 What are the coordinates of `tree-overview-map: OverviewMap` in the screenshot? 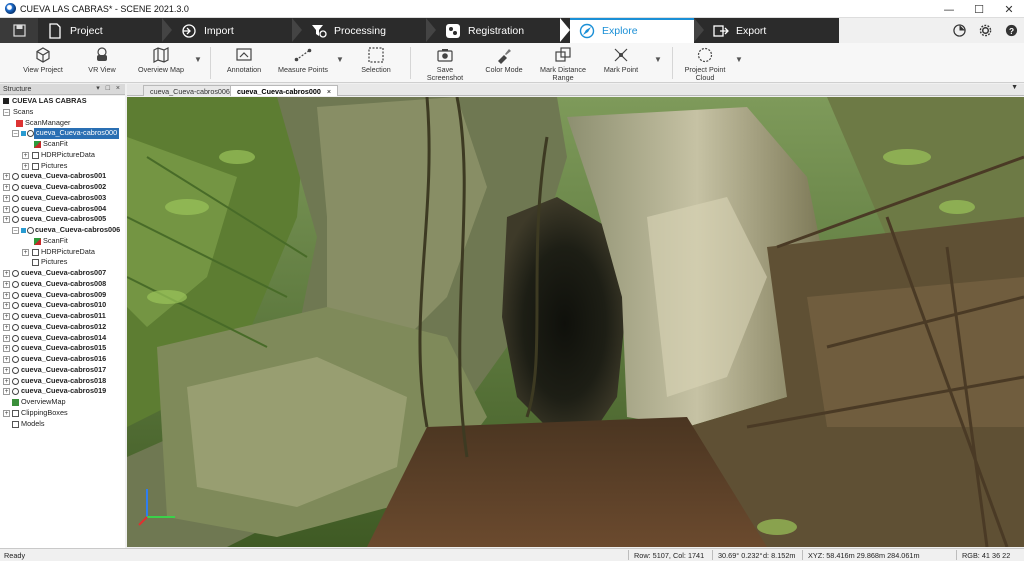 It's located at (62, 402).